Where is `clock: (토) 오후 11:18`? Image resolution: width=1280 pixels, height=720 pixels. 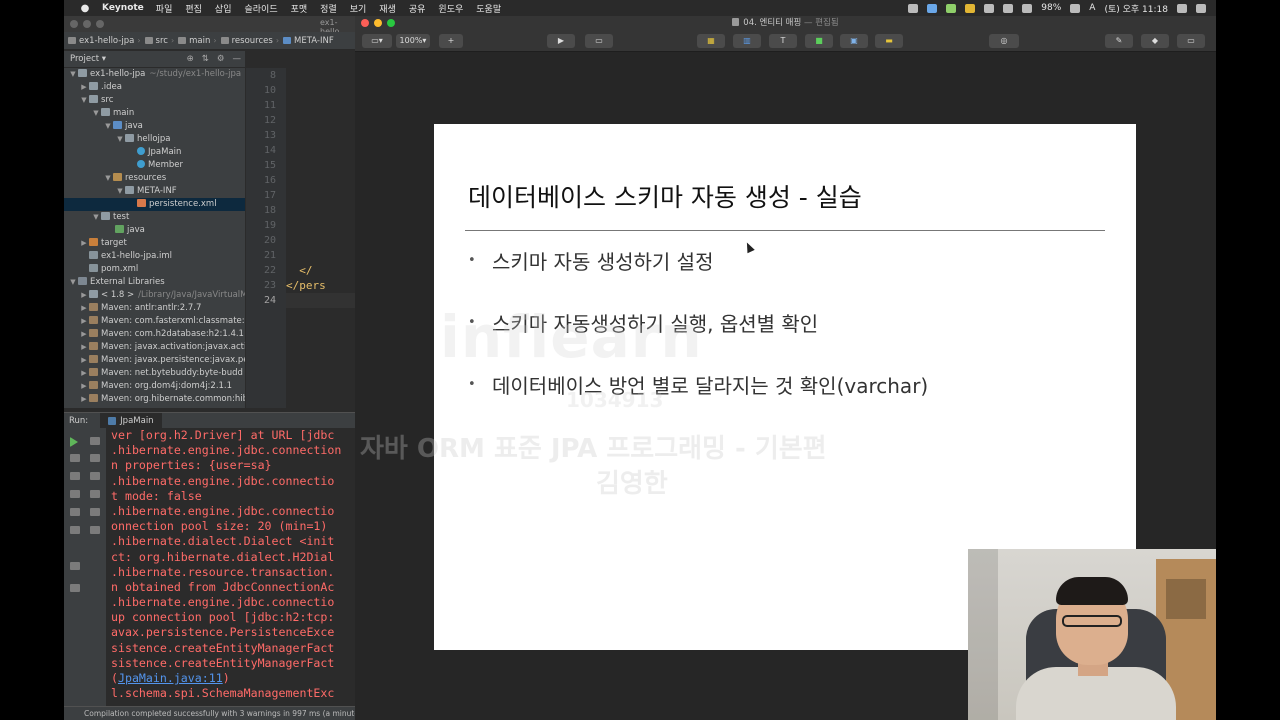
clock: (토) 오후 11:18 is located at coordinates (1136, 8).